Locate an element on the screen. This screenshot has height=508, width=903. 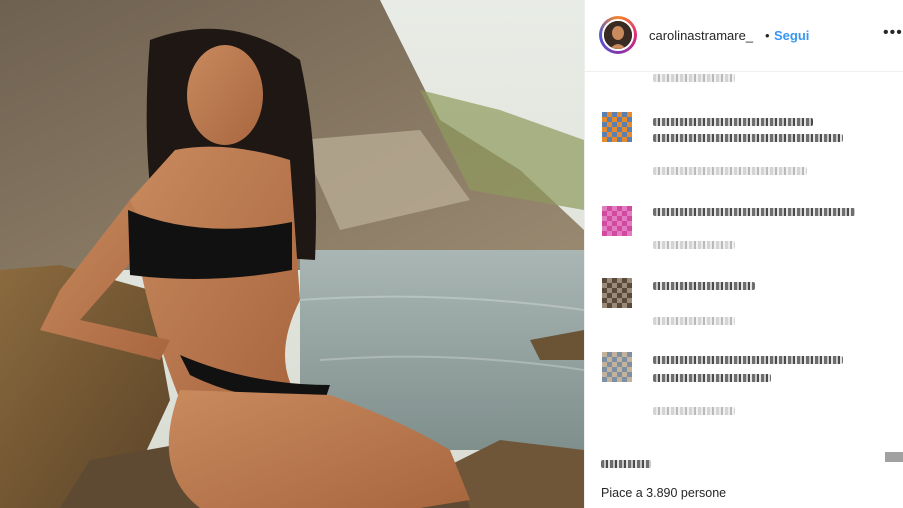
action-icons-blurred is located at coordinates (626, 464).